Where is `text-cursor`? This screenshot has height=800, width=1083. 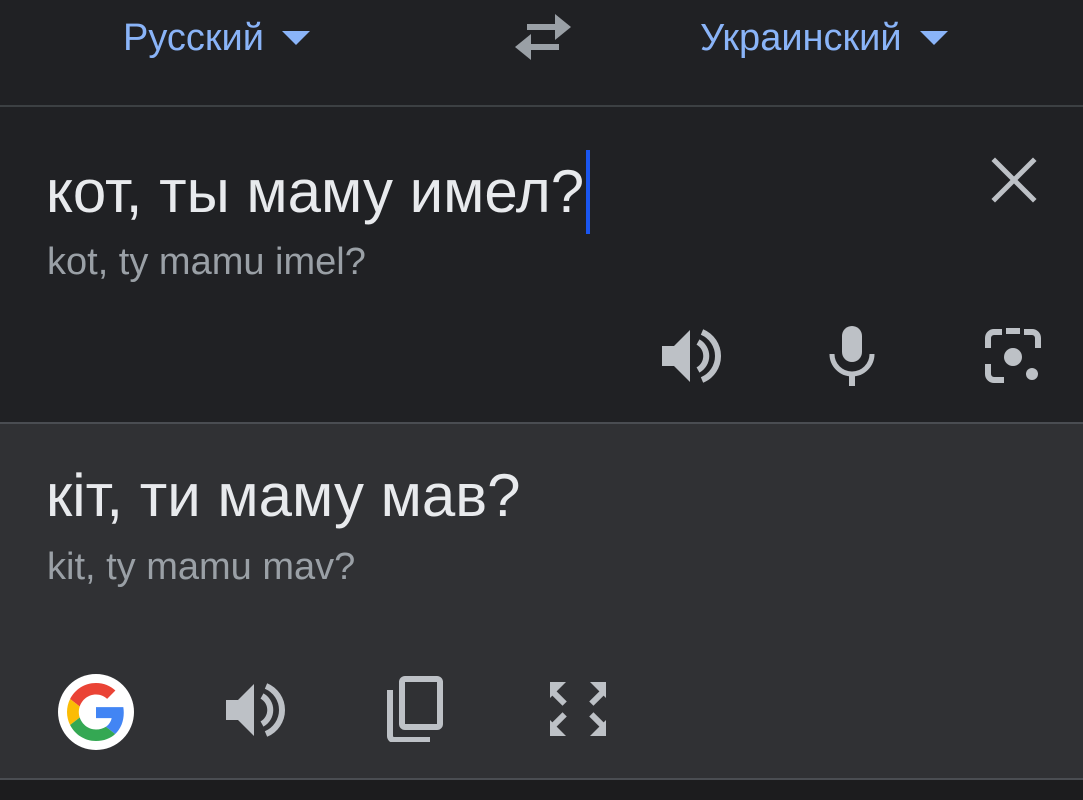 text-cursor is located at coordinates (588, 192).